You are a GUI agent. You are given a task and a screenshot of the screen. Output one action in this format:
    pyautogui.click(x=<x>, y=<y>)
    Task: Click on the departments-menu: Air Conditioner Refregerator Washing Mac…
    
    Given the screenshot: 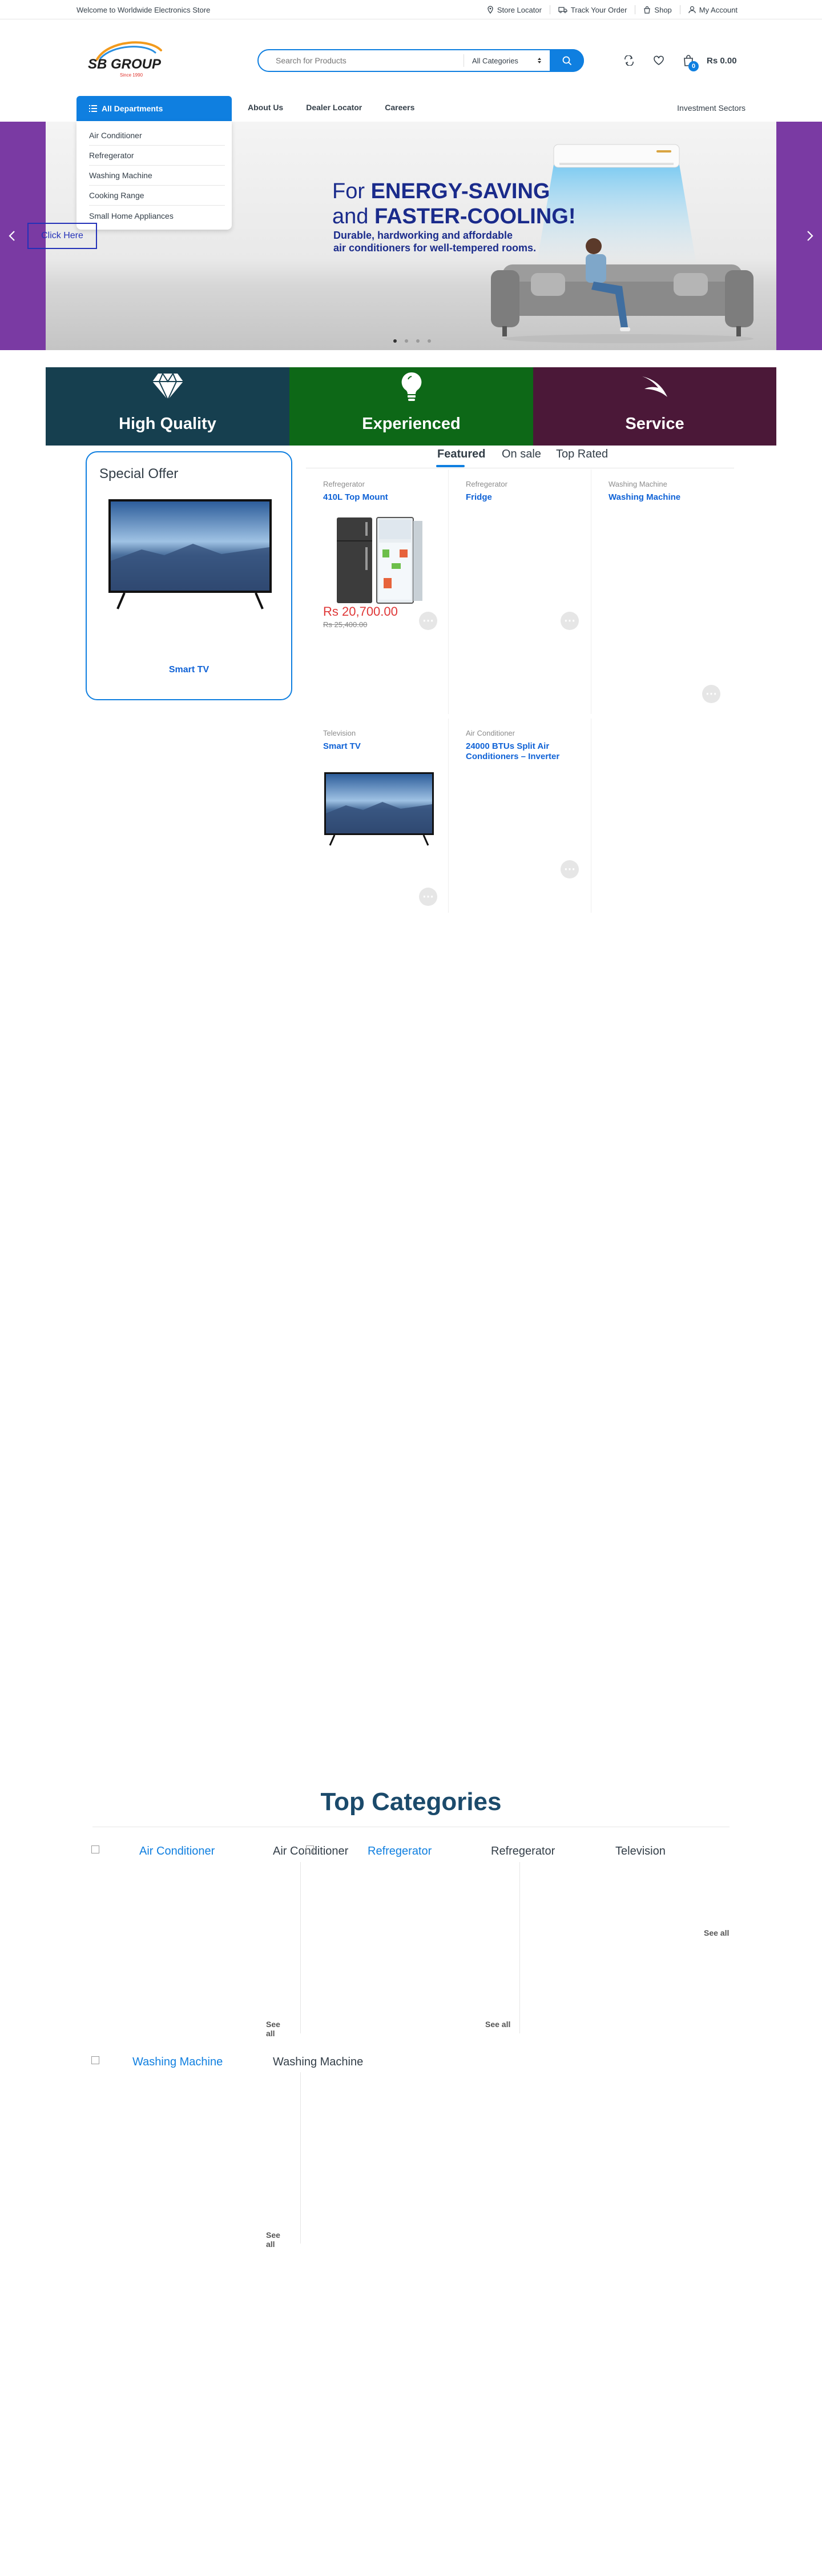 What is the action you would take?
    pyautogui.click(x=154, y=175)
    